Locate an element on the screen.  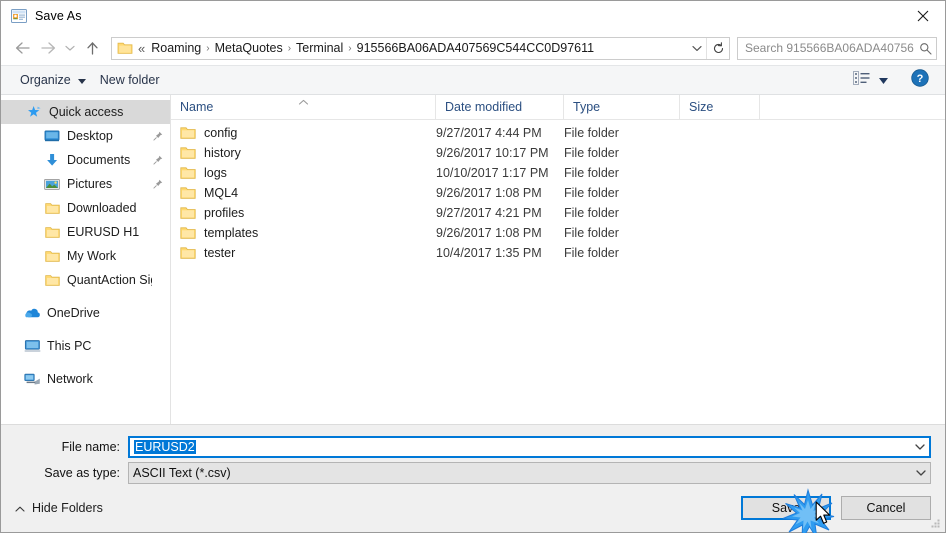
refresh-button is located at coordinates (718, 48).